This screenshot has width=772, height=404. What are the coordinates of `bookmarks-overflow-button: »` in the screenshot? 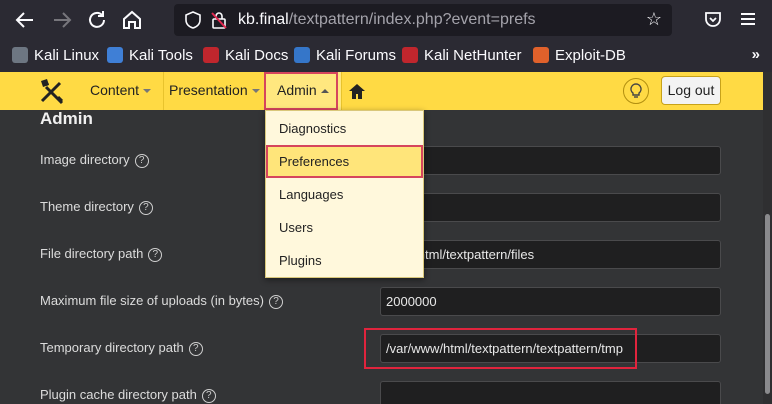 It's located at (756, 54).